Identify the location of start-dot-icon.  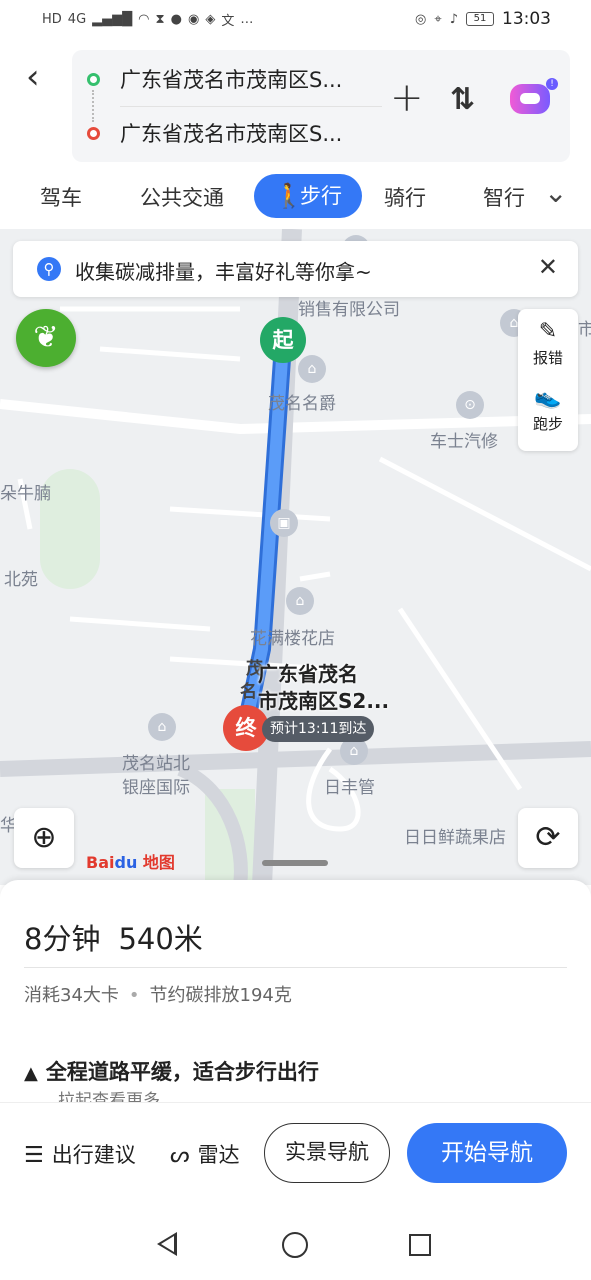
(93, 79).